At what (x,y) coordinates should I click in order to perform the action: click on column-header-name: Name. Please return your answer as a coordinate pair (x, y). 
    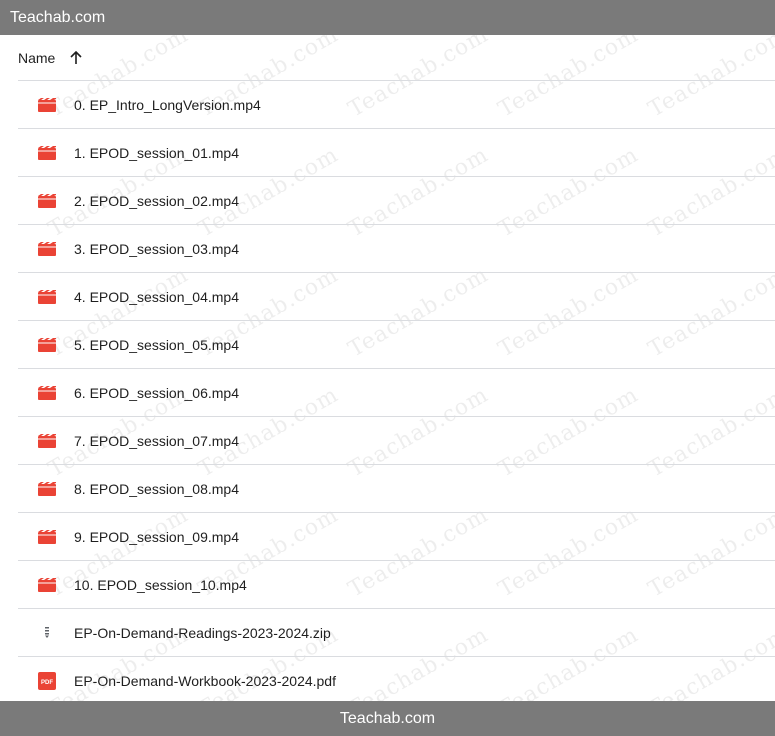
    Looking at the image, I should click on (36, 58).